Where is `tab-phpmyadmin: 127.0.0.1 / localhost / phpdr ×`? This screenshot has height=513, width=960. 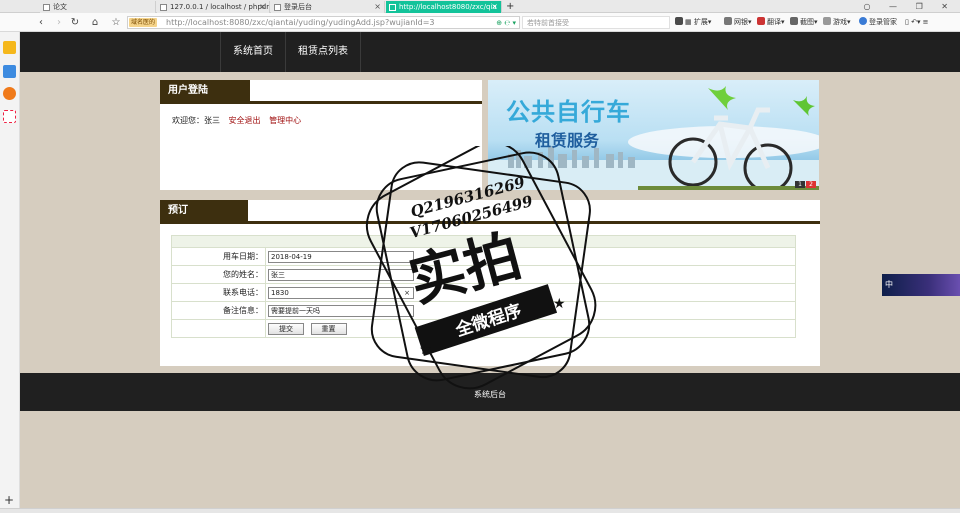 tab-phpmyadmin: 127.0.0.1 / localhost / phpdr × is located at coordinates (213, 7).